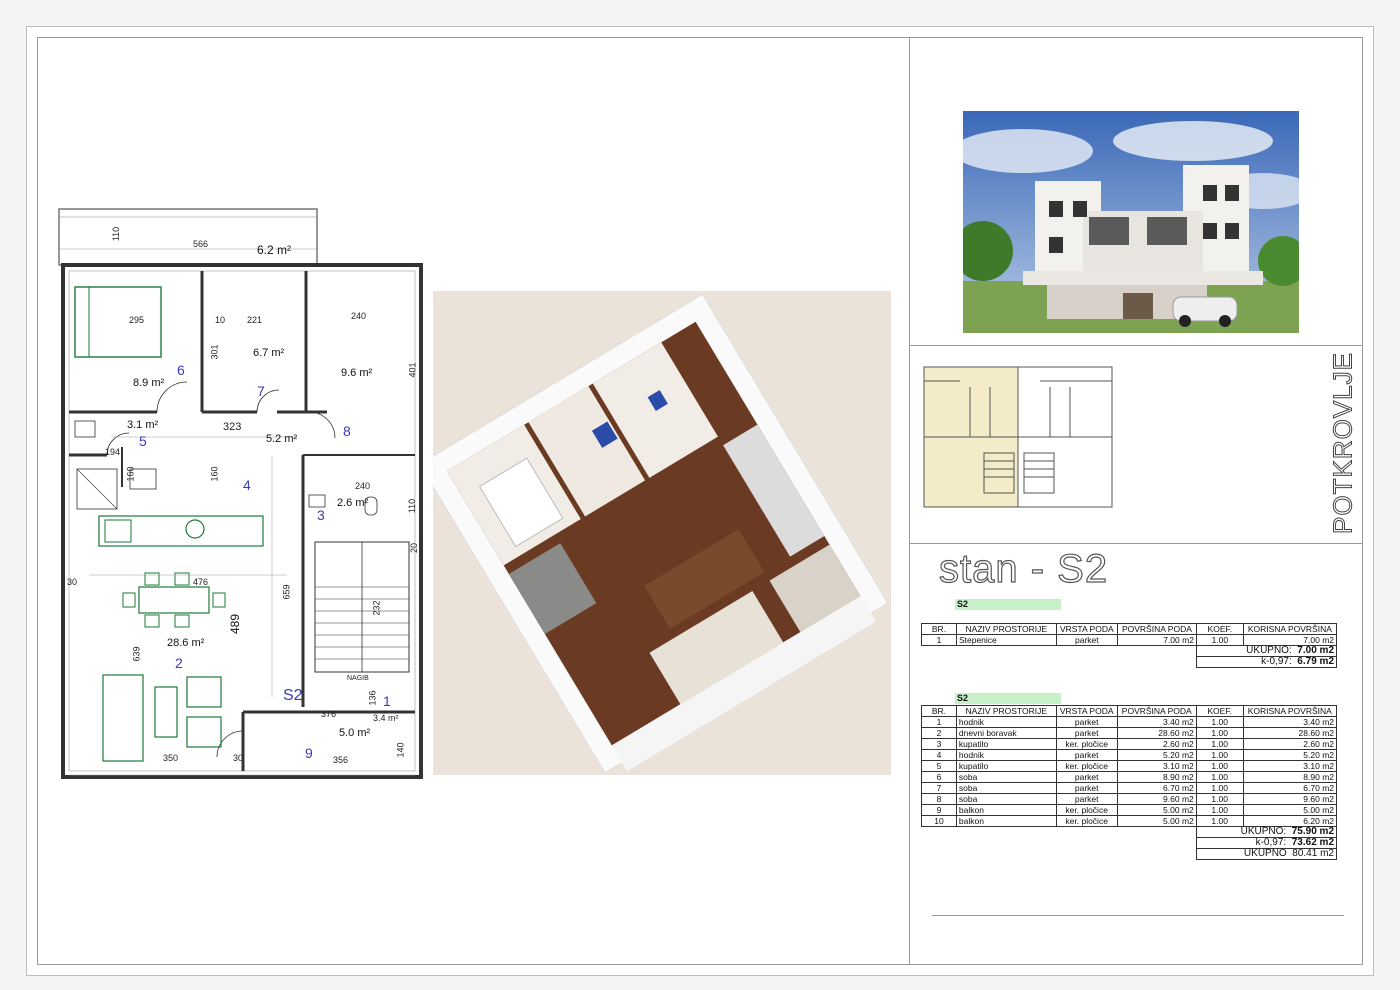  I want to click on table2-k-row: k-0,97: 73.62 m2, so click(1130, 843).